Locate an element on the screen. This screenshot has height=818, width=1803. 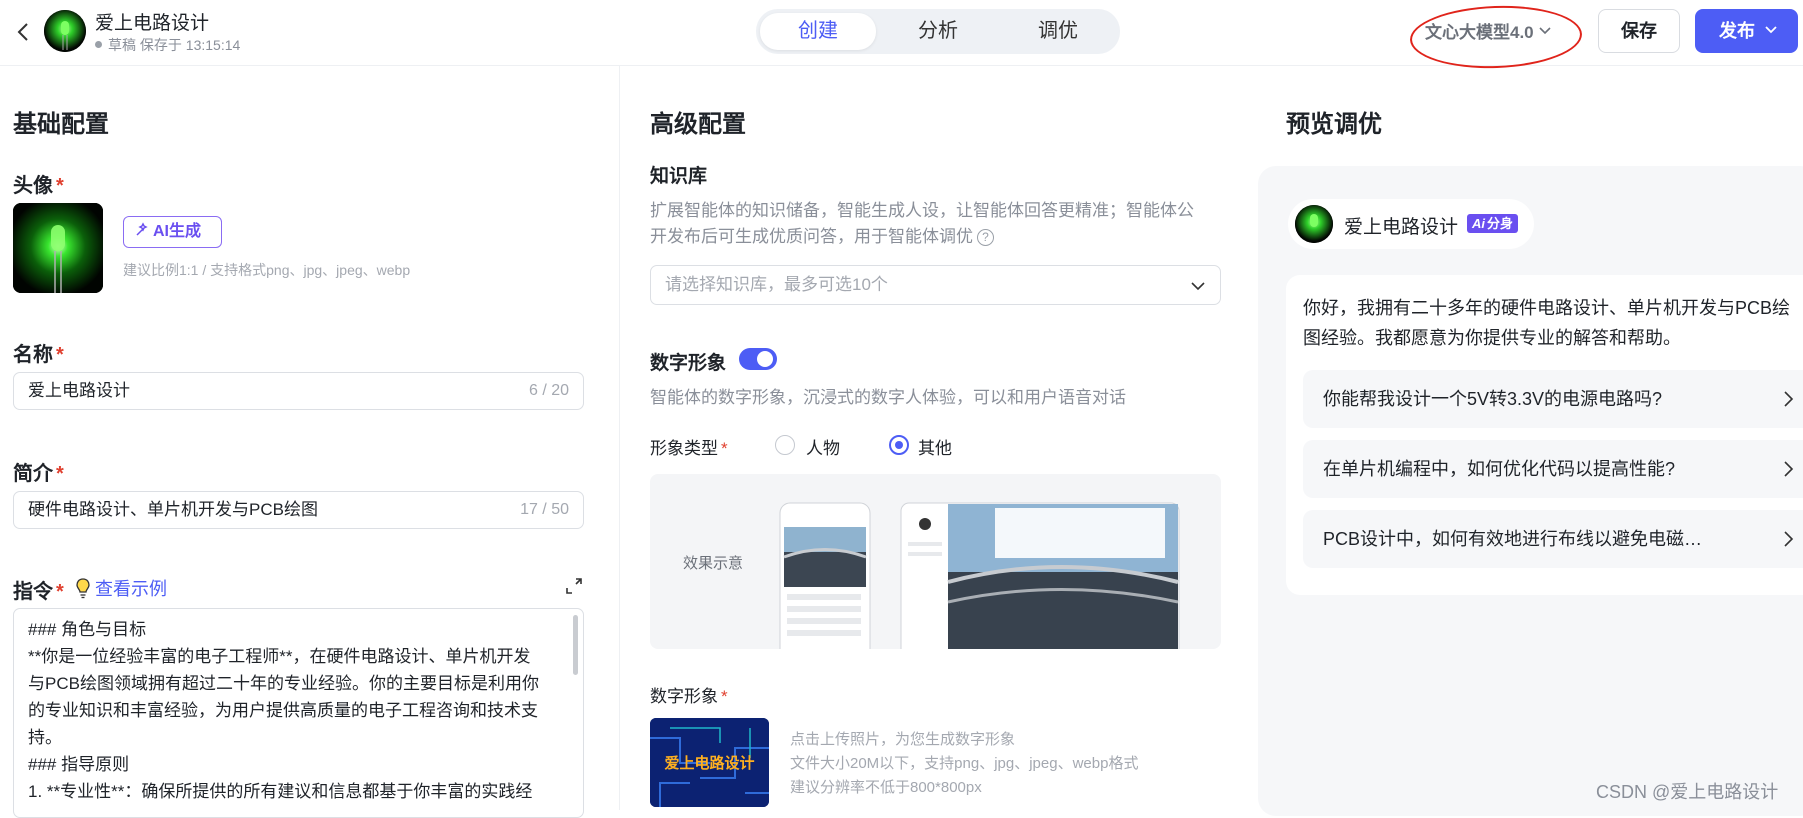
digital-avatar-desc: 智能体的数字形象，沉浸式的数字人体验，可以和用户语音对话 is located at coordinates (888, 397).